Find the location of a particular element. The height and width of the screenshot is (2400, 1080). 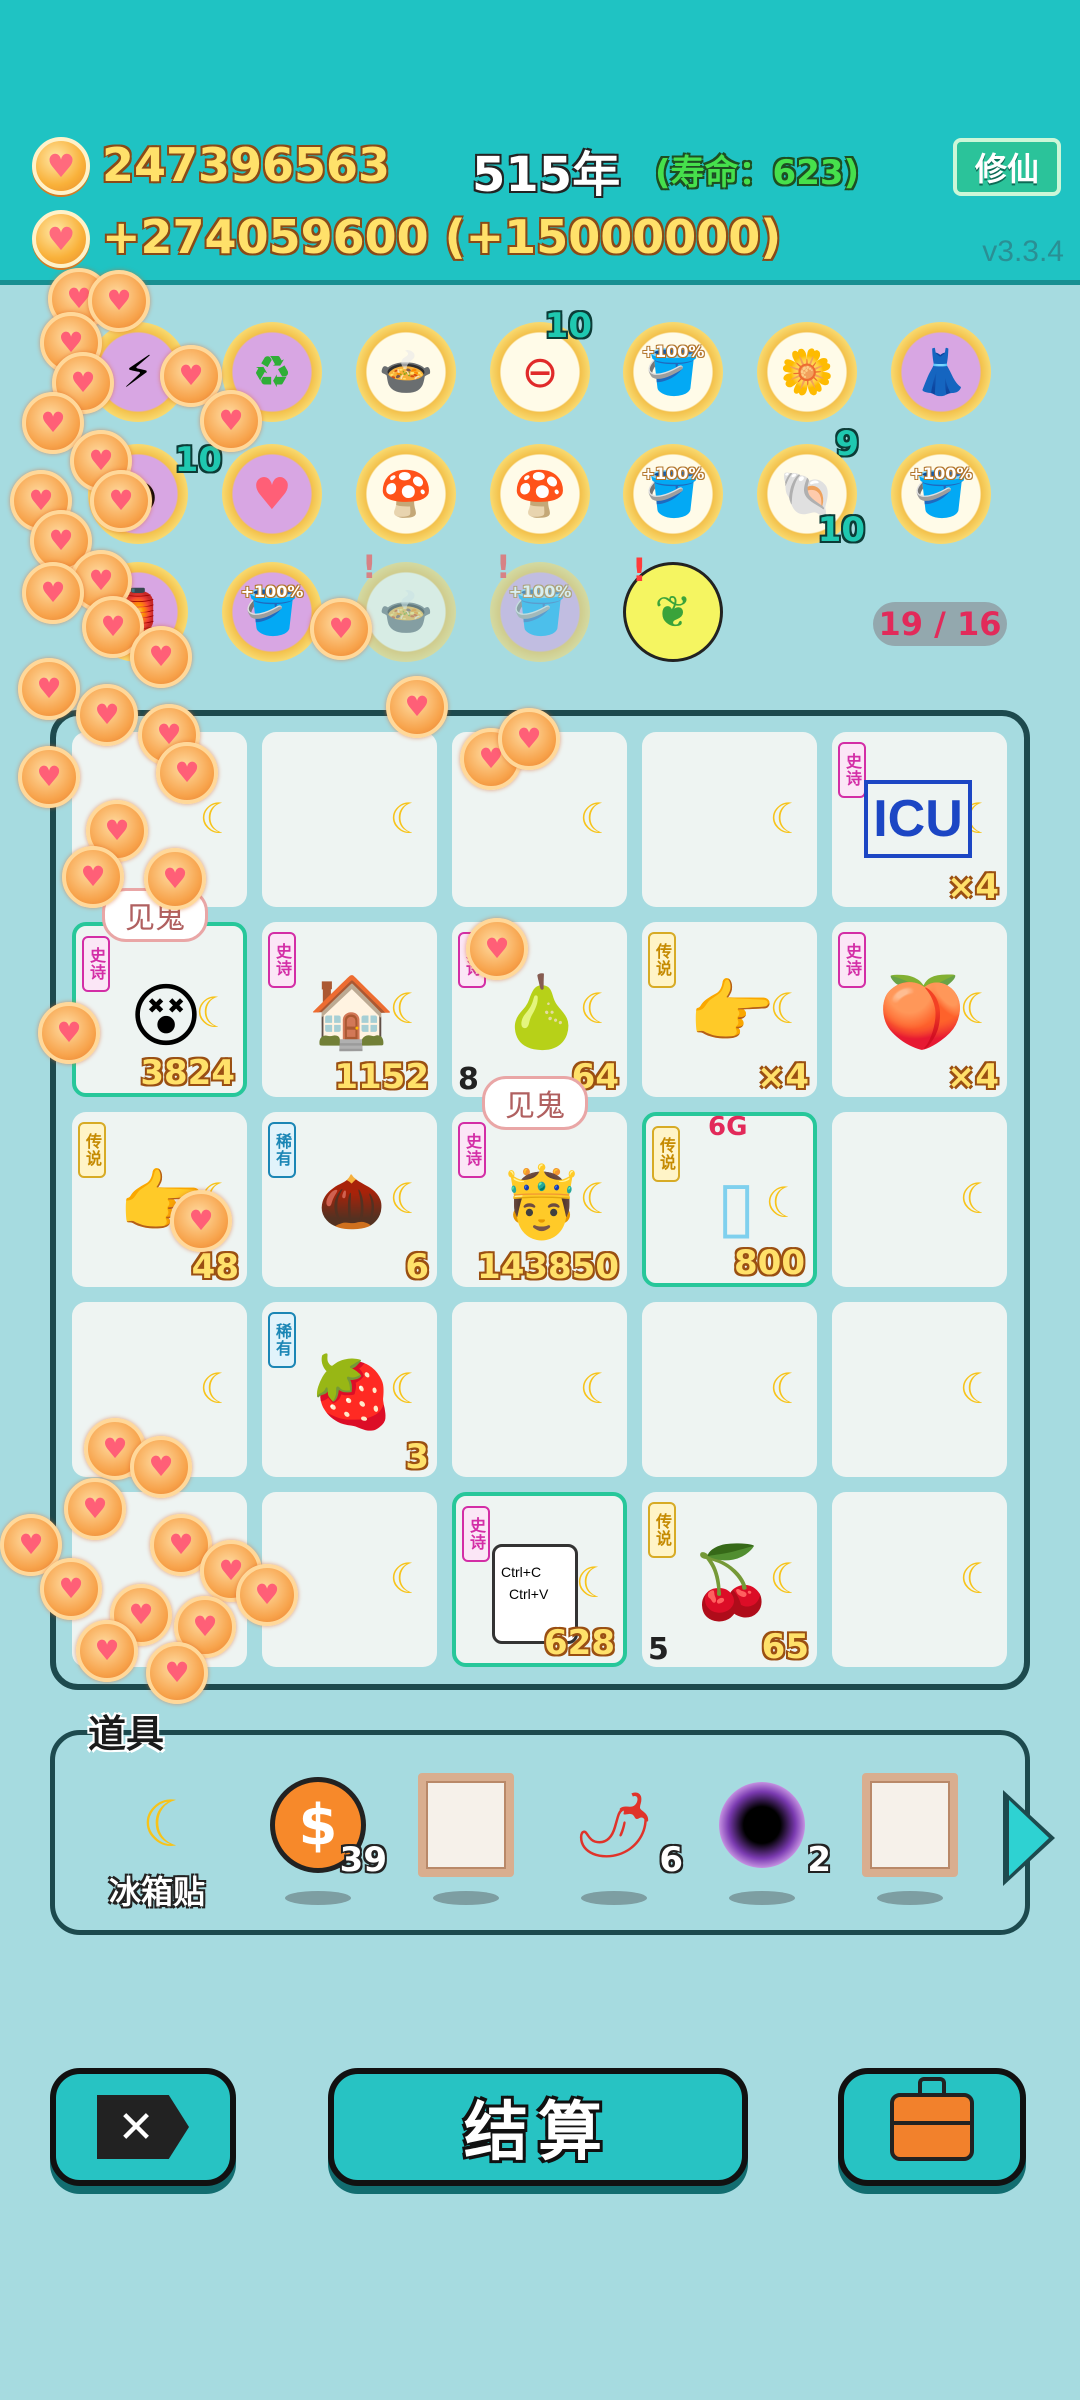

mushroom-cloud-buff-2: 🍄 is located at coordinates (540, 494).